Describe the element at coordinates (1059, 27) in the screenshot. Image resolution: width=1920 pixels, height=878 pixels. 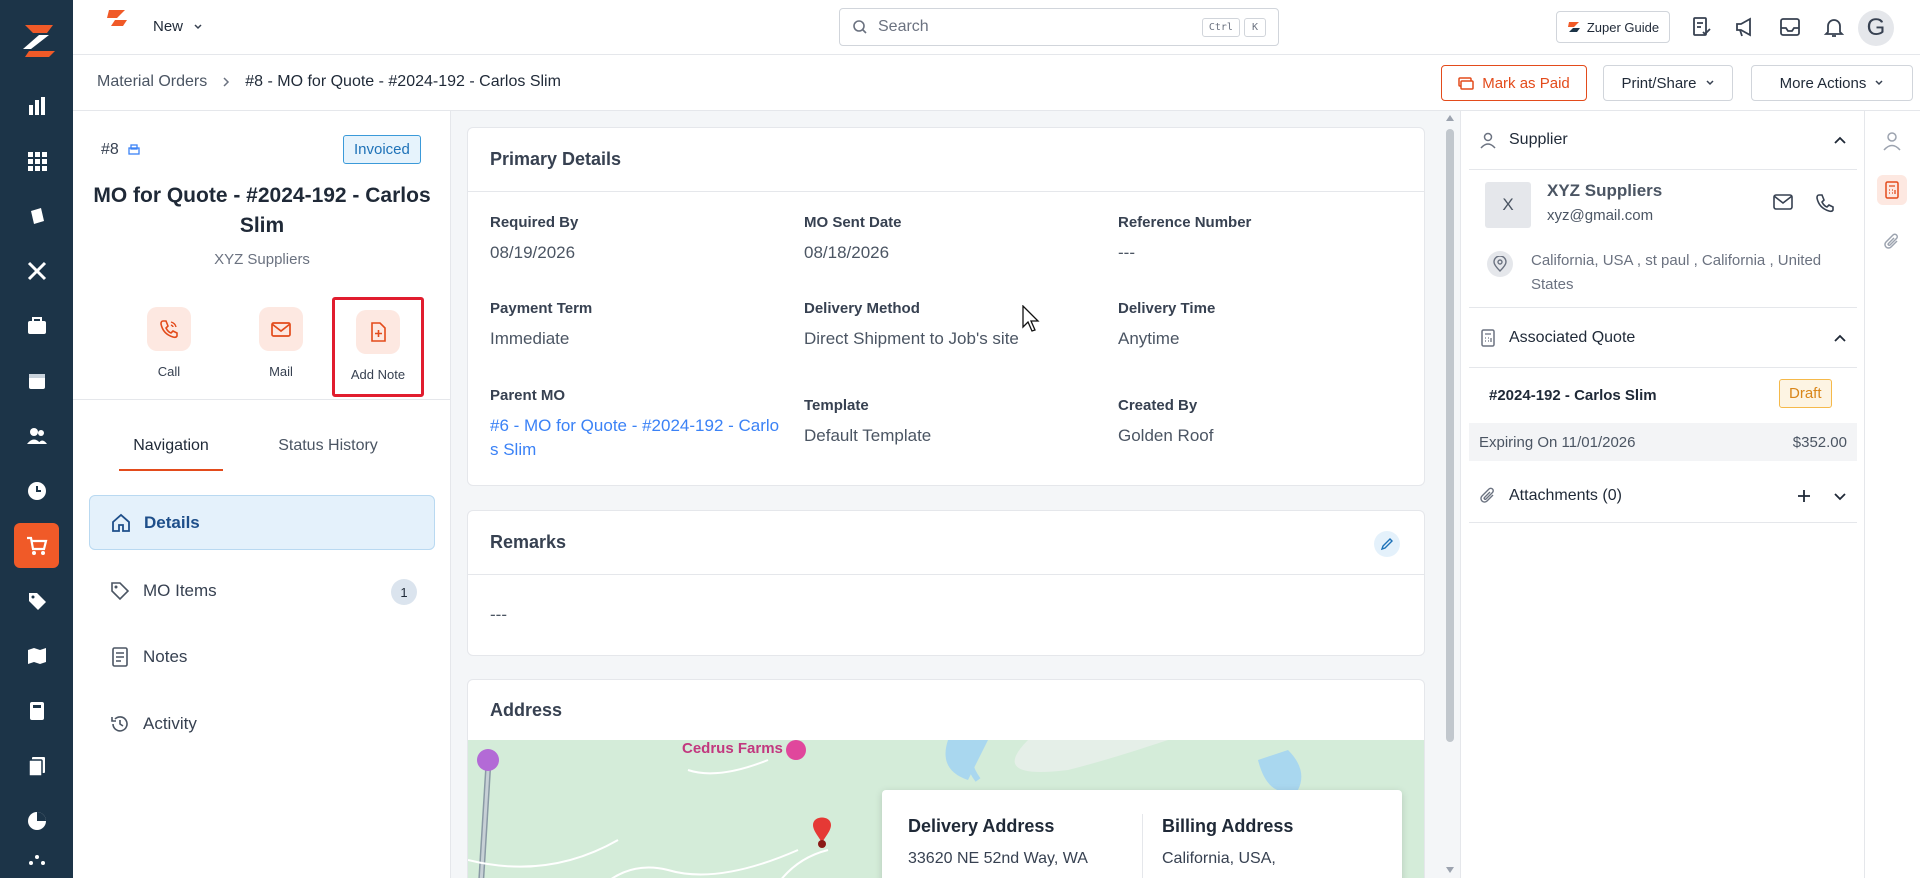
I see `search-input: Search Ctrl K` at that location.